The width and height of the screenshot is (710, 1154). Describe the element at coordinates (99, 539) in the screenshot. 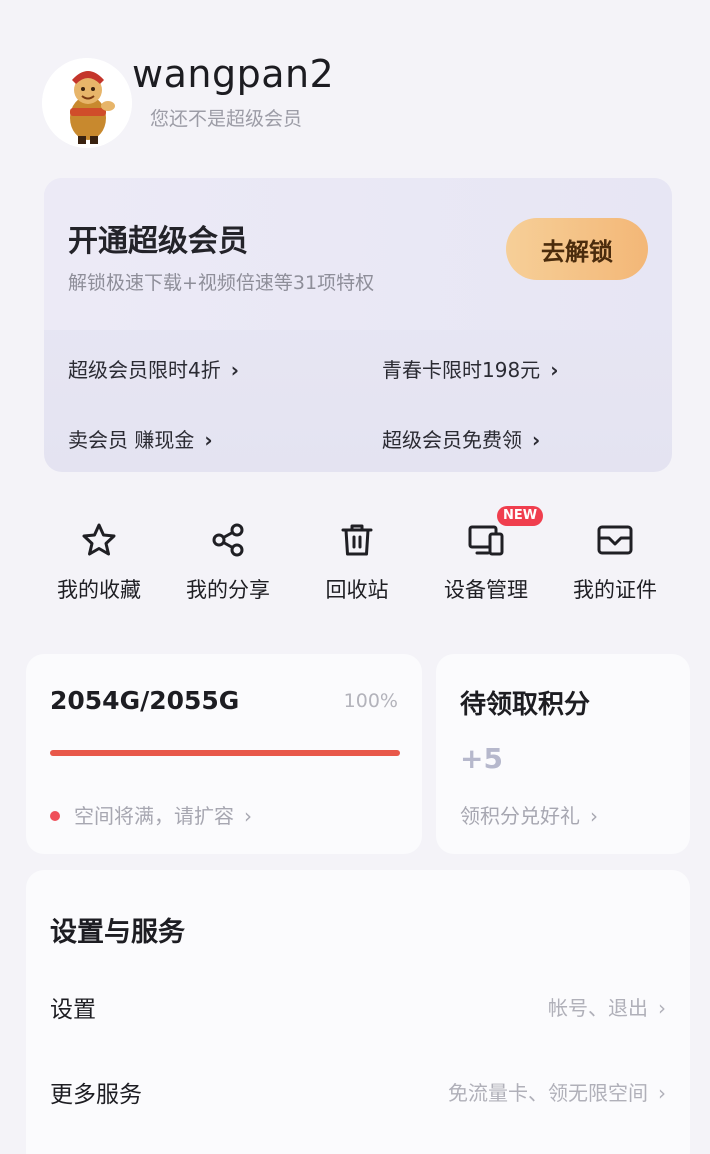

I see `star-icon` at that location.